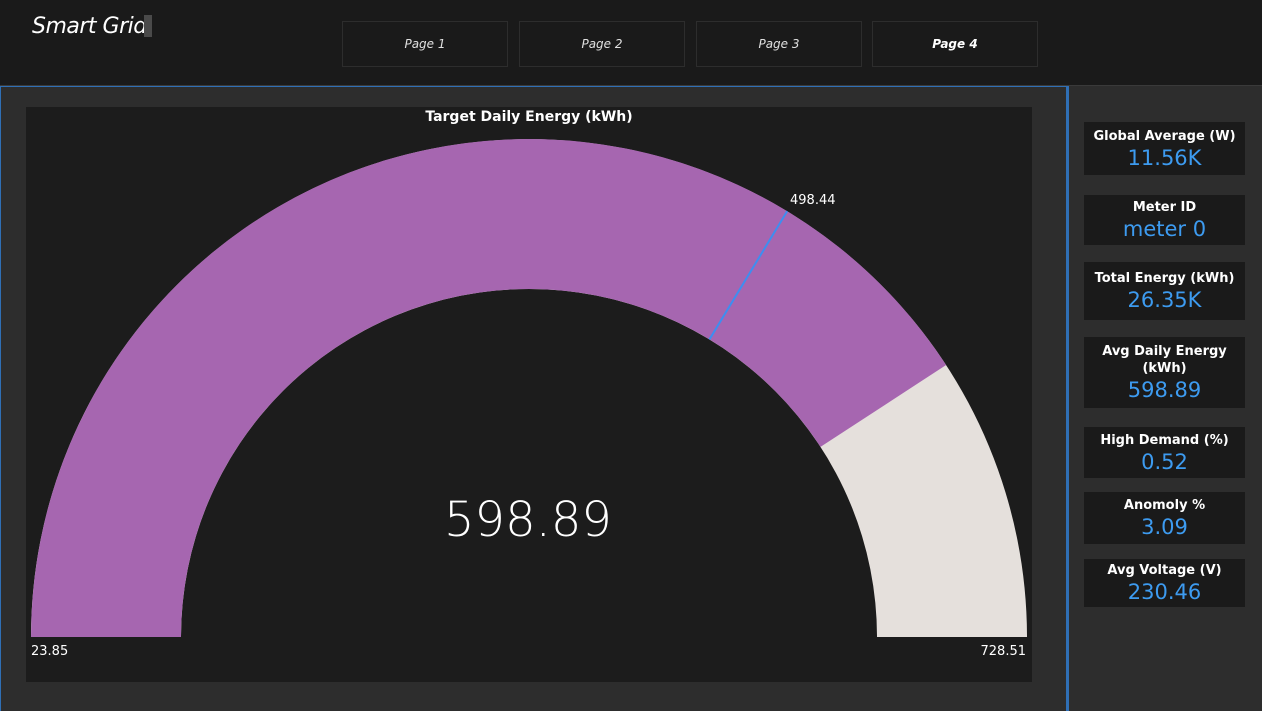 The height and width of the screenshot is (711, 1262). I want to click on title-accent-bar, so click(148, 26).